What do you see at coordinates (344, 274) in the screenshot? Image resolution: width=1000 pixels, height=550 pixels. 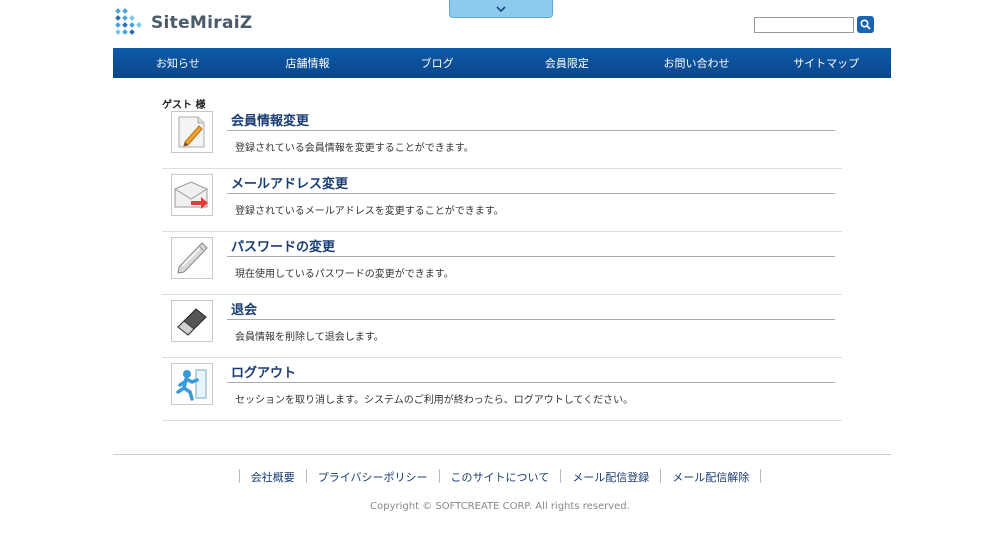 I see `menu-item-description: 現在使用しているパスワードの変更ができます。` at bounding box center [344, 274].